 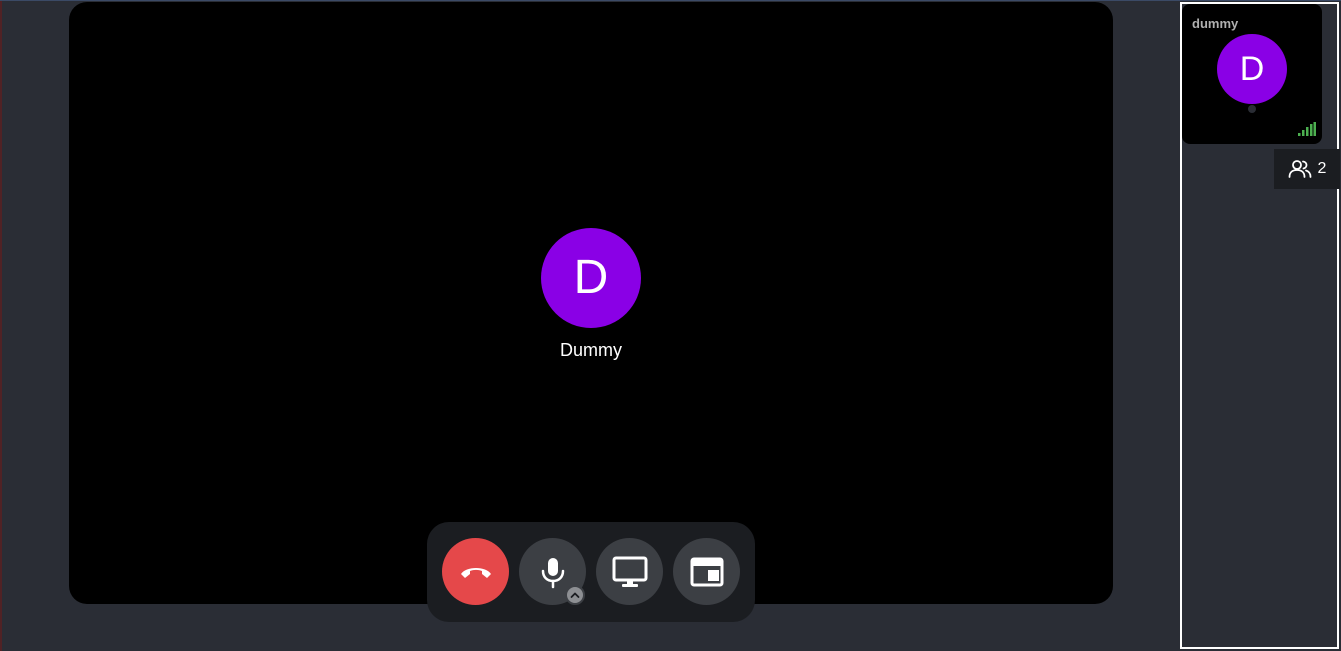 I want to click on people-icon, so click(x=1299, y=169).